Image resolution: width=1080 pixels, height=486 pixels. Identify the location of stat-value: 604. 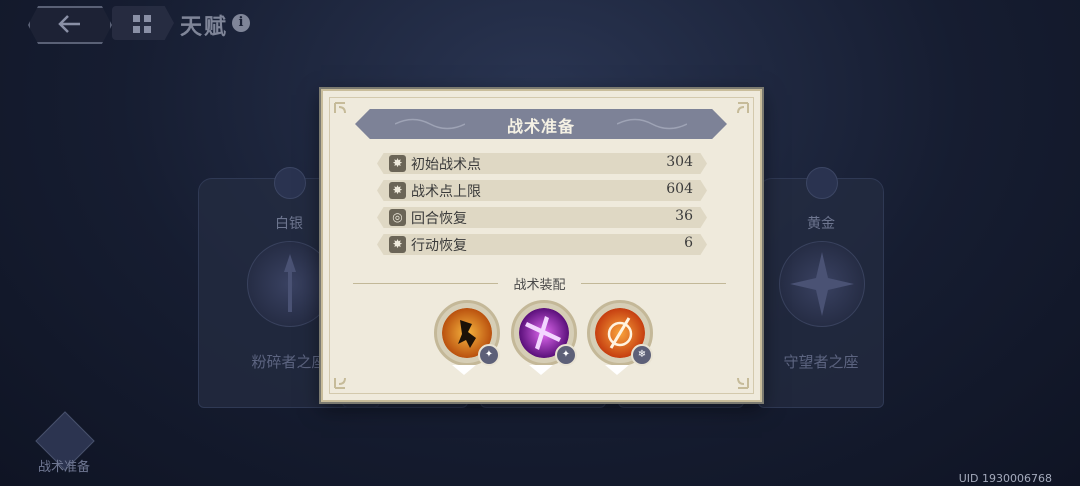
(679, 189).